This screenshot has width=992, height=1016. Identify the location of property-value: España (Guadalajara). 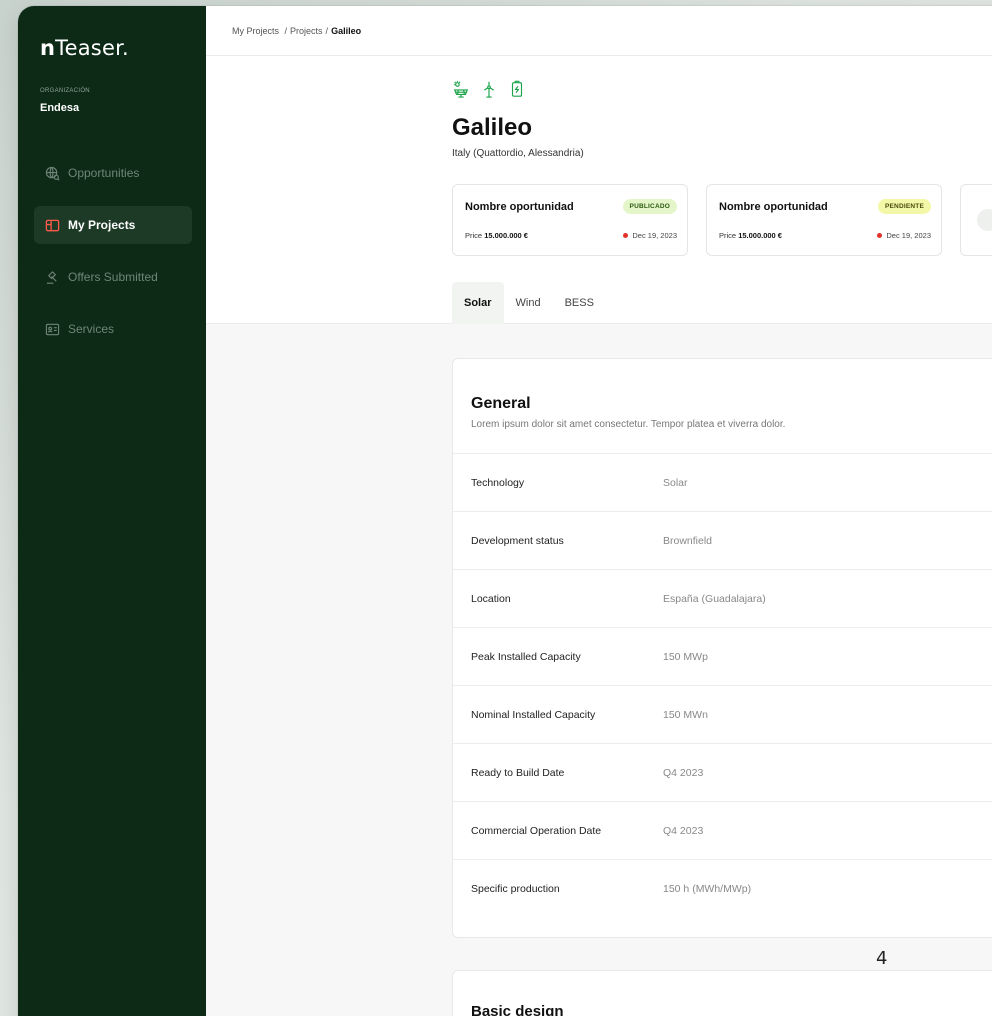
(714, 598).